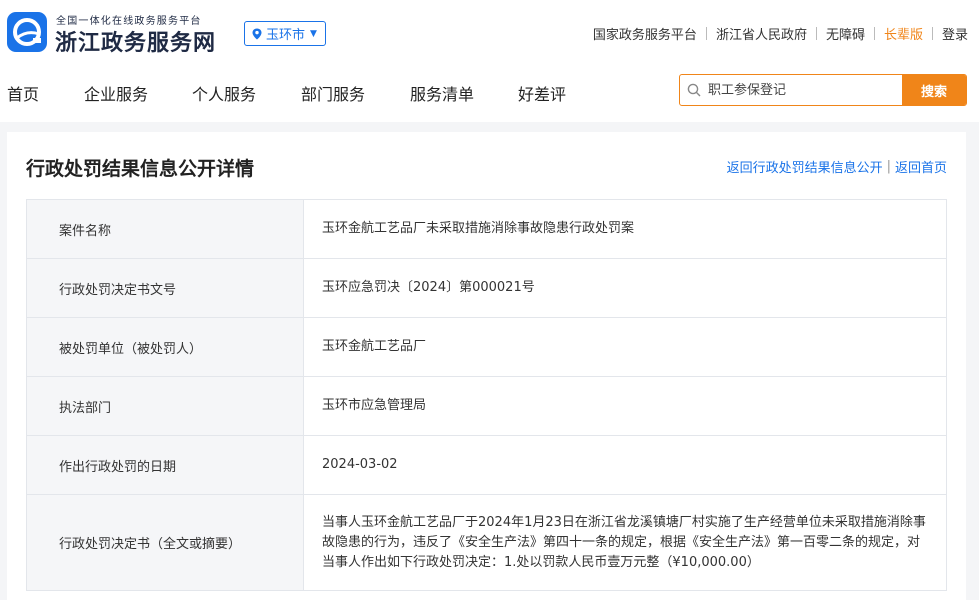  Describe the element at coordinates (165, 465) in the screenshot. I see `field-label: 作出行政处罚的日期` at that location.